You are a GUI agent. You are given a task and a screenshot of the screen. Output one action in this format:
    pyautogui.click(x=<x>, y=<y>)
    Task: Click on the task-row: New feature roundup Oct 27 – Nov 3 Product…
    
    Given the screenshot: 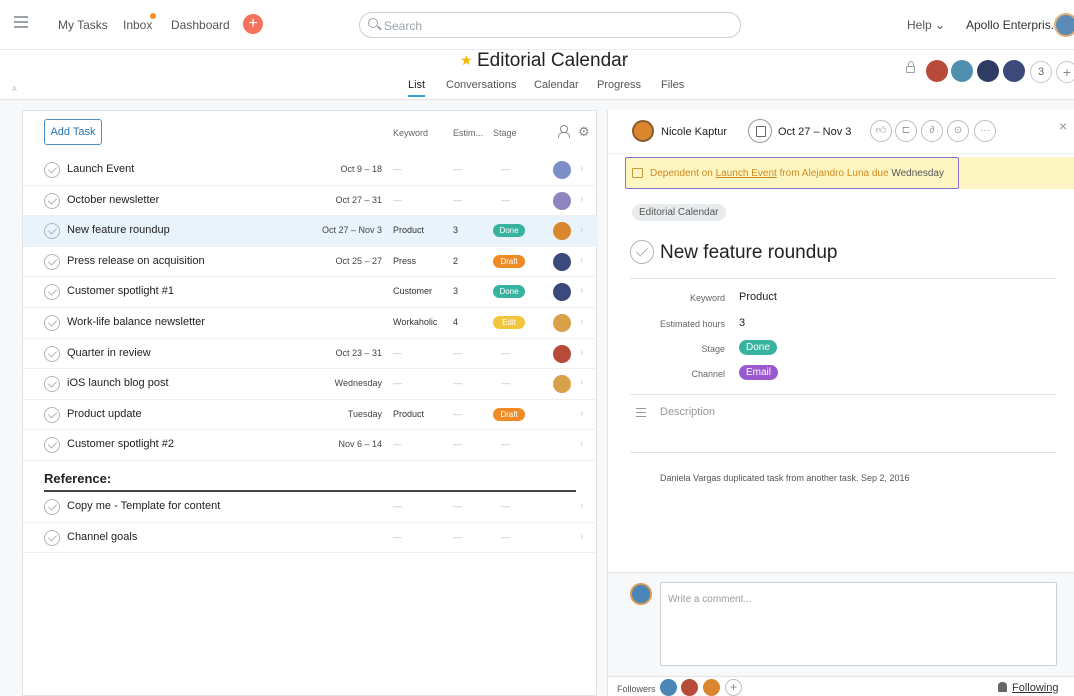 What is the action you would take?
    pyautogui.click(x=310, y=231)
    